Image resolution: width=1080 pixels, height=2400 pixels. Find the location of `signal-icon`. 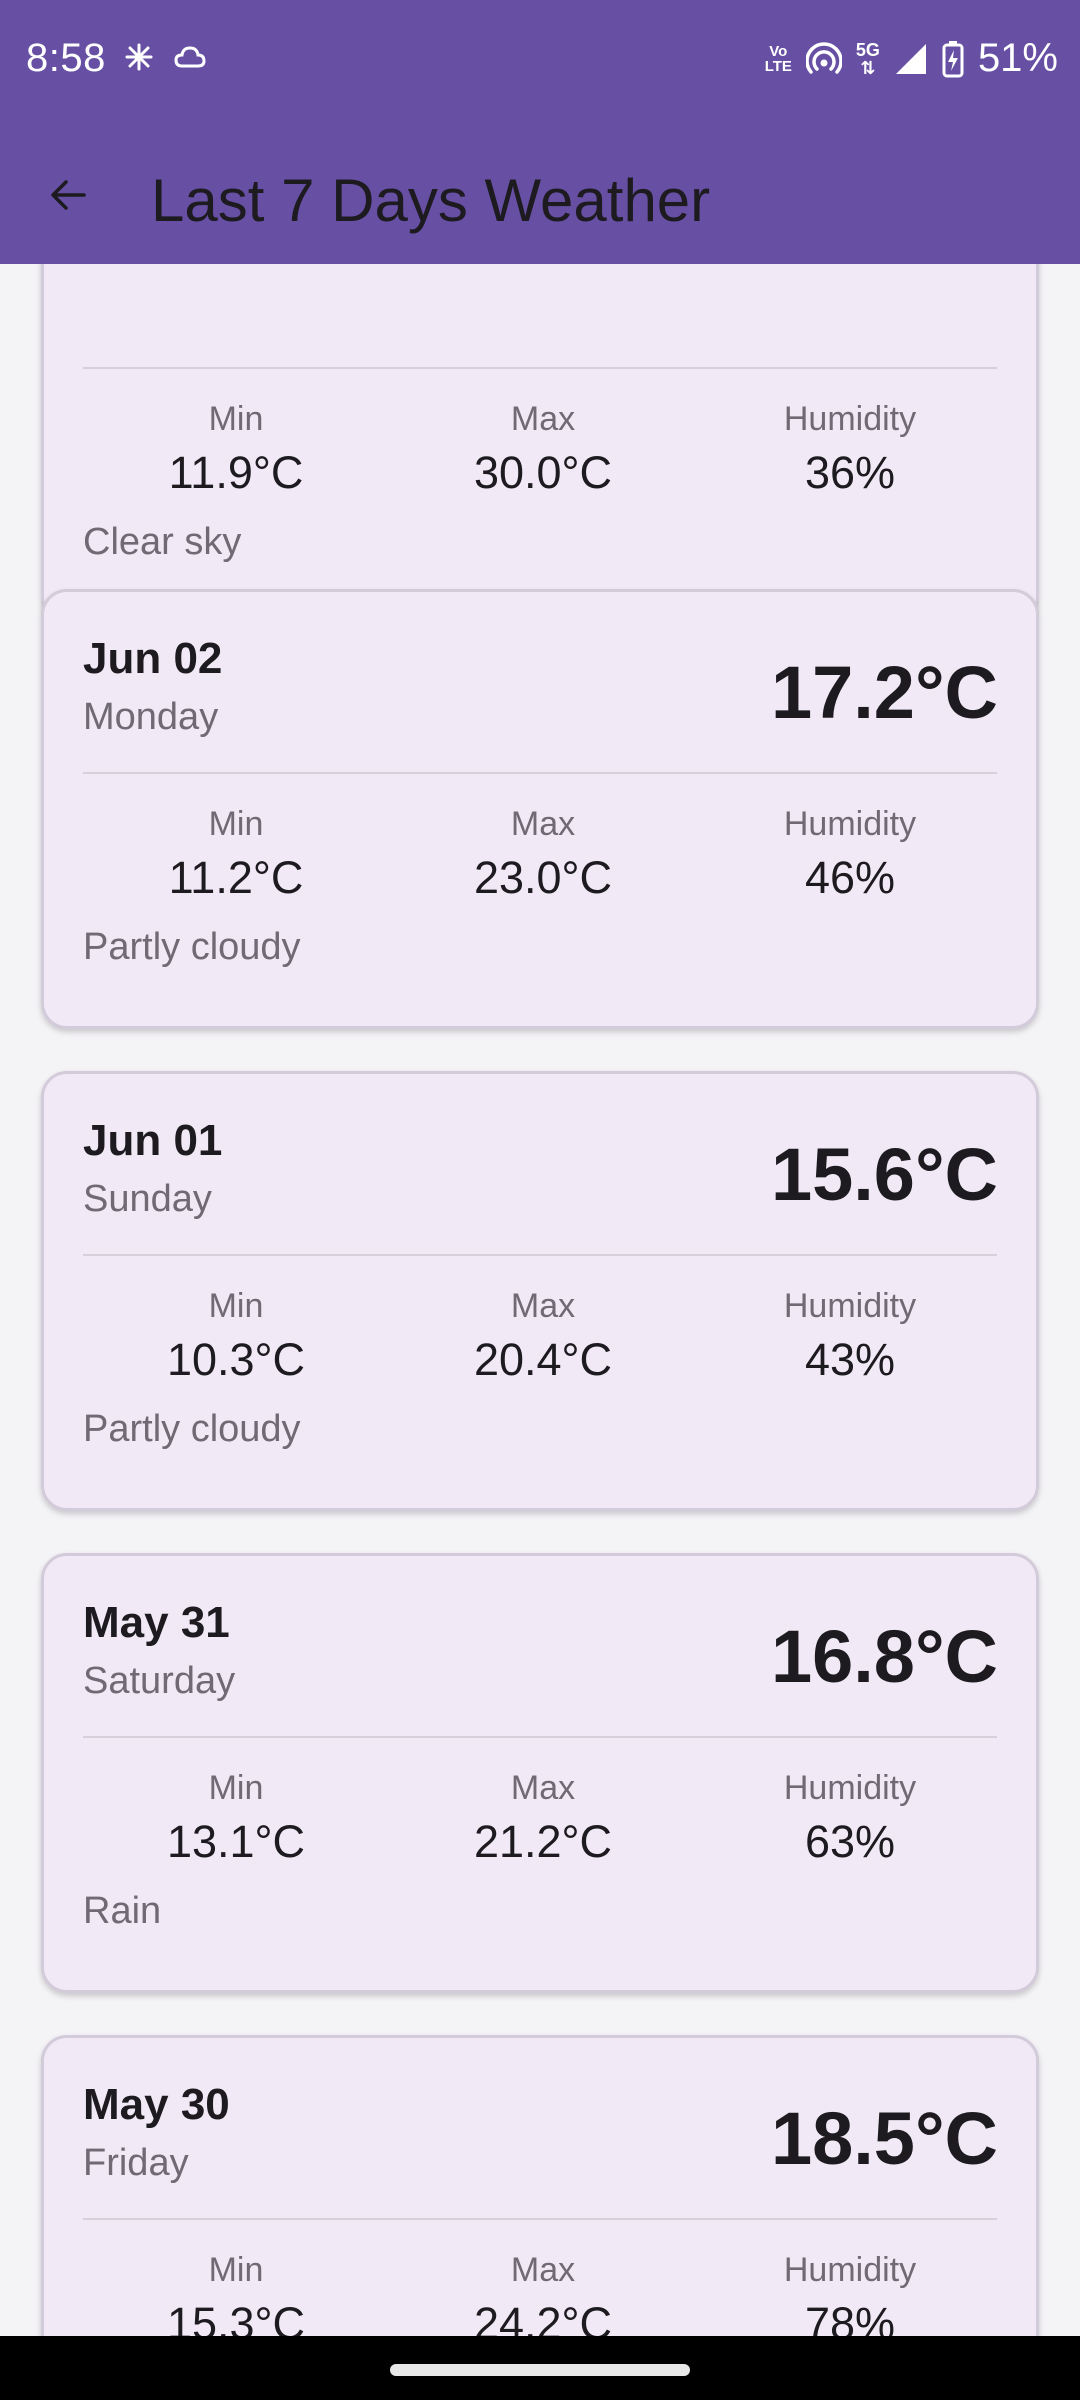

signal-icon is located at coordinates (910, 58).